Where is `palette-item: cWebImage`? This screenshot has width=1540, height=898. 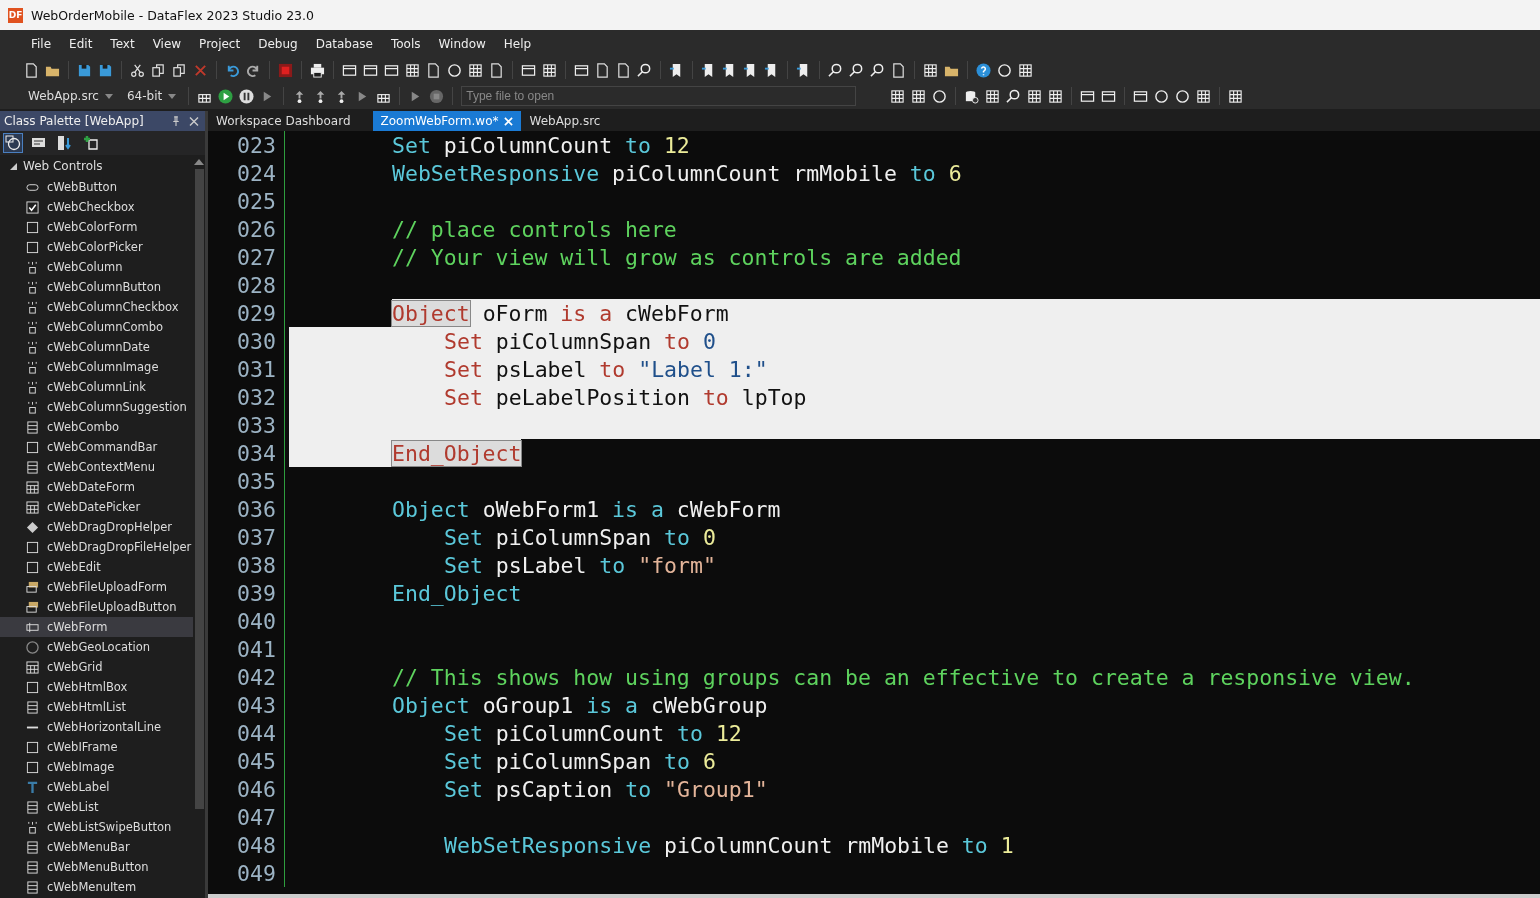 palette-item: cWebImage is located at coordinates (96, 767).